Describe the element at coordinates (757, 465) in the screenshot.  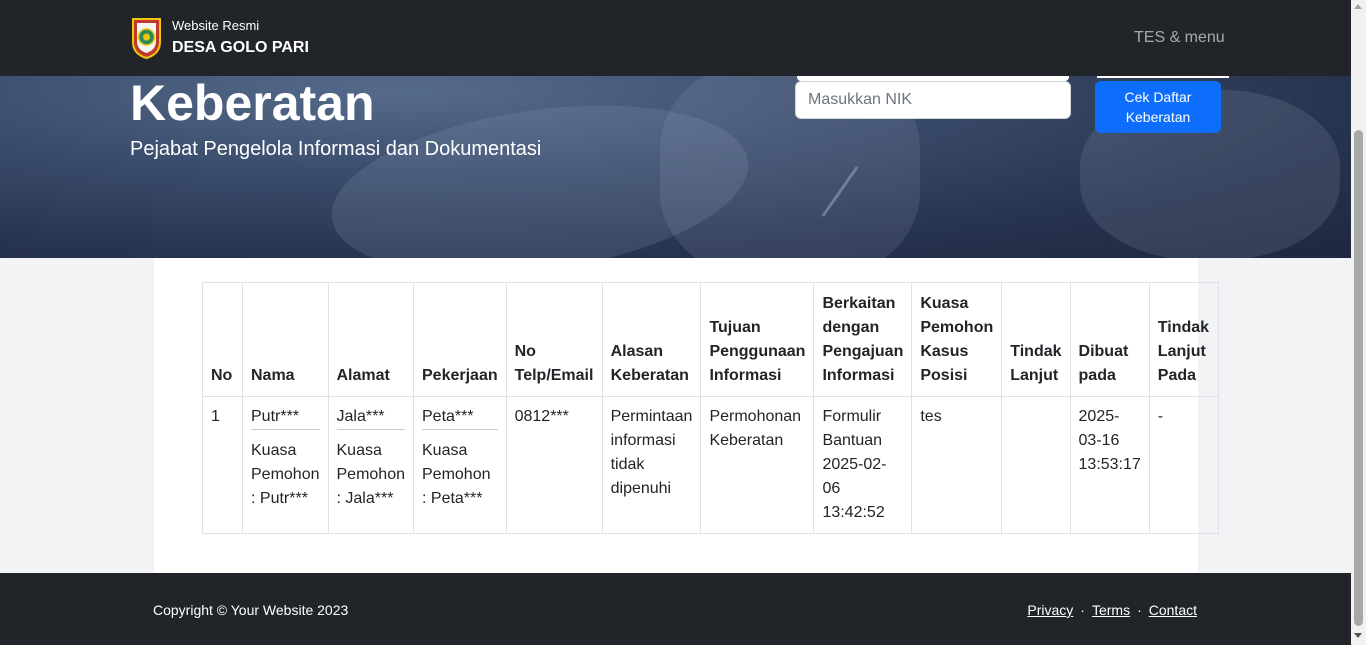
I see `cell-tujuan: Permohonan Keberatan` at that location.